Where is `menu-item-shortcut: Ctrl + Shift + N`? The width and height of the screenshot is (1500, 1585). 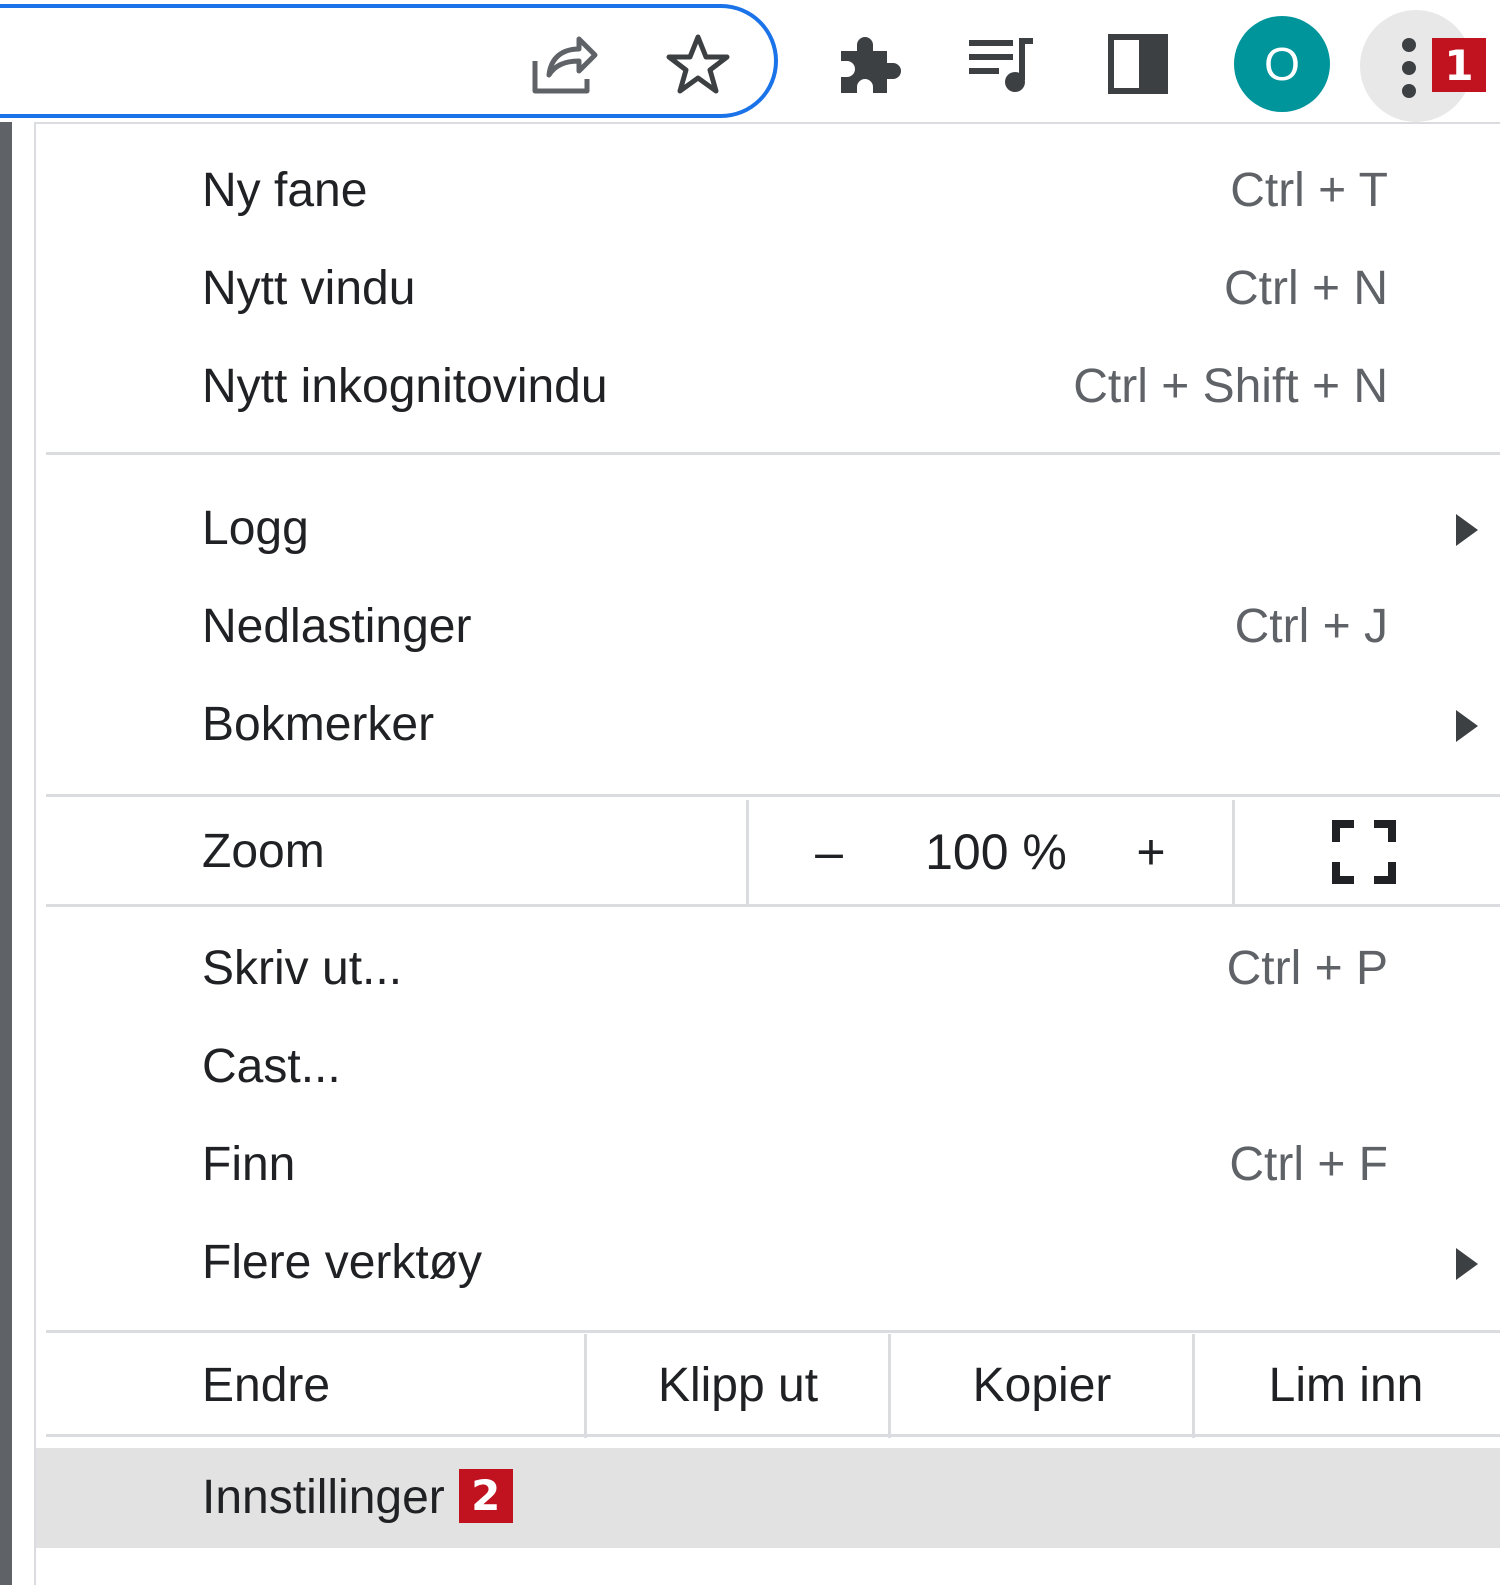
menu-item-shortcut: Ctrl + Shift + N is located at coordinates (1230, 386).